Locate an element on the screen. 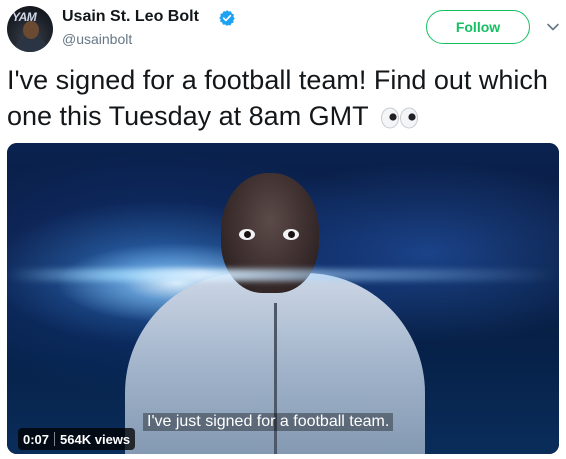 This screenshot has width=566, height=459. video-view-count: 564K views is located at coordinates (95, 439).